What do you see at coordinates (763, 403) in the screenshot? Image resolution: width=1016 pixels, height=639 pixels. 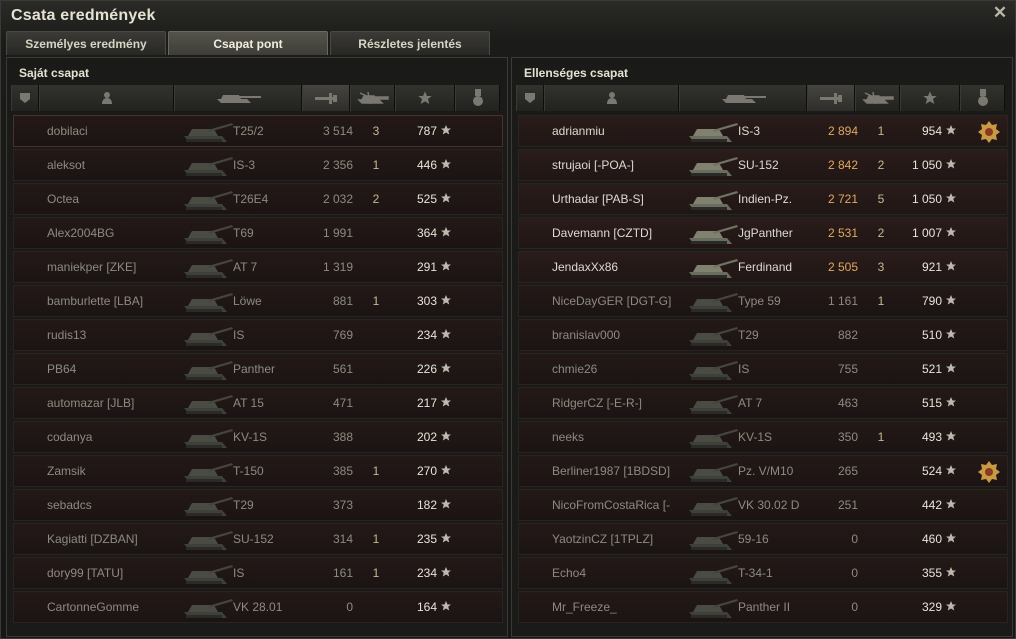 I see `player-row: RidgerCZ [-E-R-] AT 7 463 515` at bounding box center [763, 403].